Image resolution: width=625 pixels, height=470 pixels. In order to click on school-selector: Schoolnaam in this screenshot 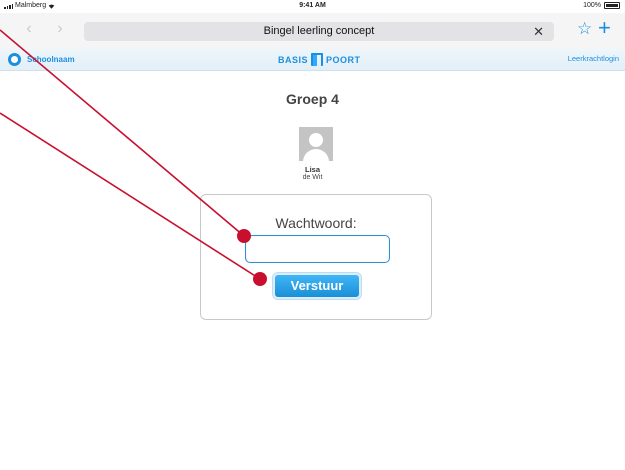, I will do `click(41, 59)`.